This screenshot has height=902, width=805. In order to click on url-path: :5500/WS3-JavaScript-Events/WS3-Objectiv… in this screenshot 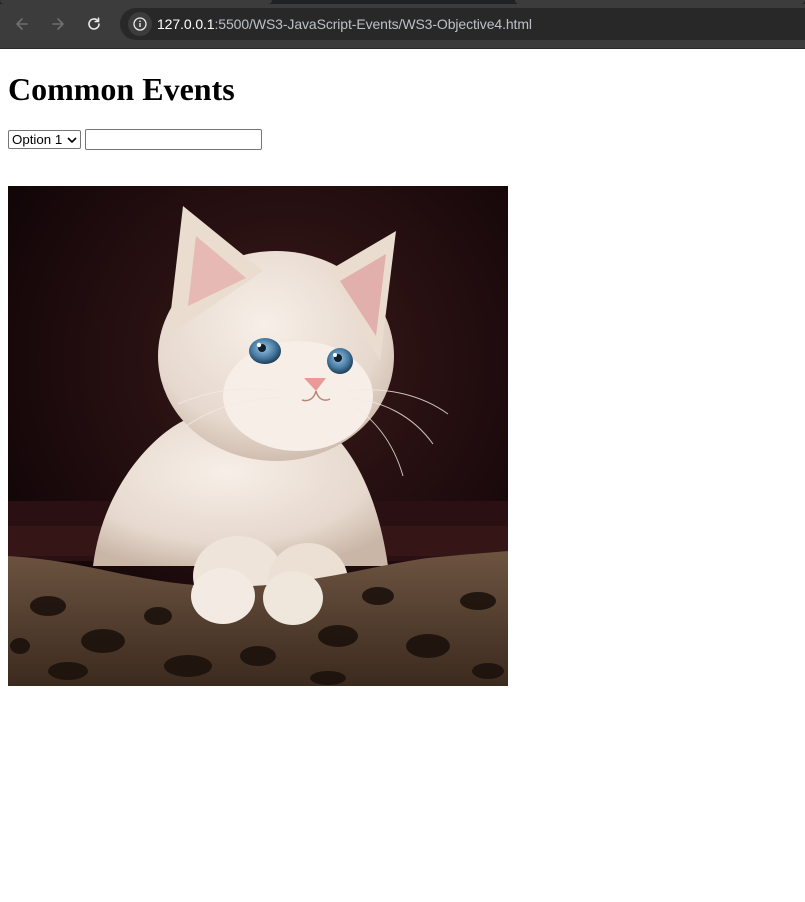, I will do `click(373, 24)`.